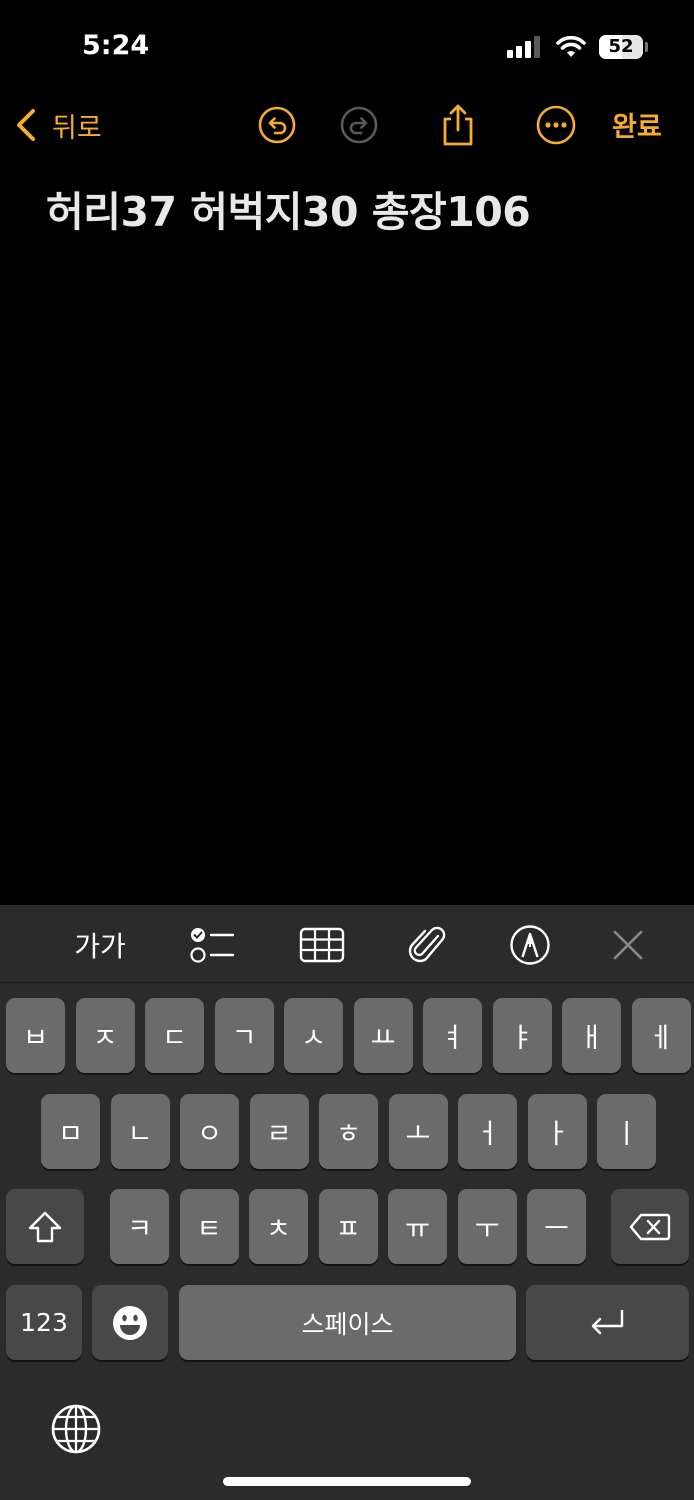 This screenshot has width=694, height=1500. What do you see at coordinates (174, 1035) in the screenshot?
I see `key-row1-3: ㄷ` at bounding box center [174, 1035].